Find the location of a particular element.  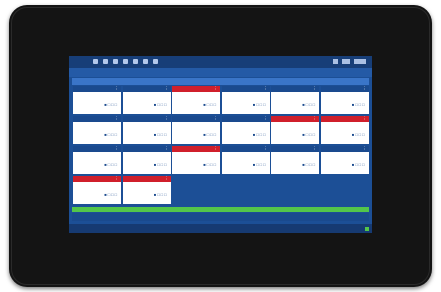

menu-icon is located at coordinates (95, 61).